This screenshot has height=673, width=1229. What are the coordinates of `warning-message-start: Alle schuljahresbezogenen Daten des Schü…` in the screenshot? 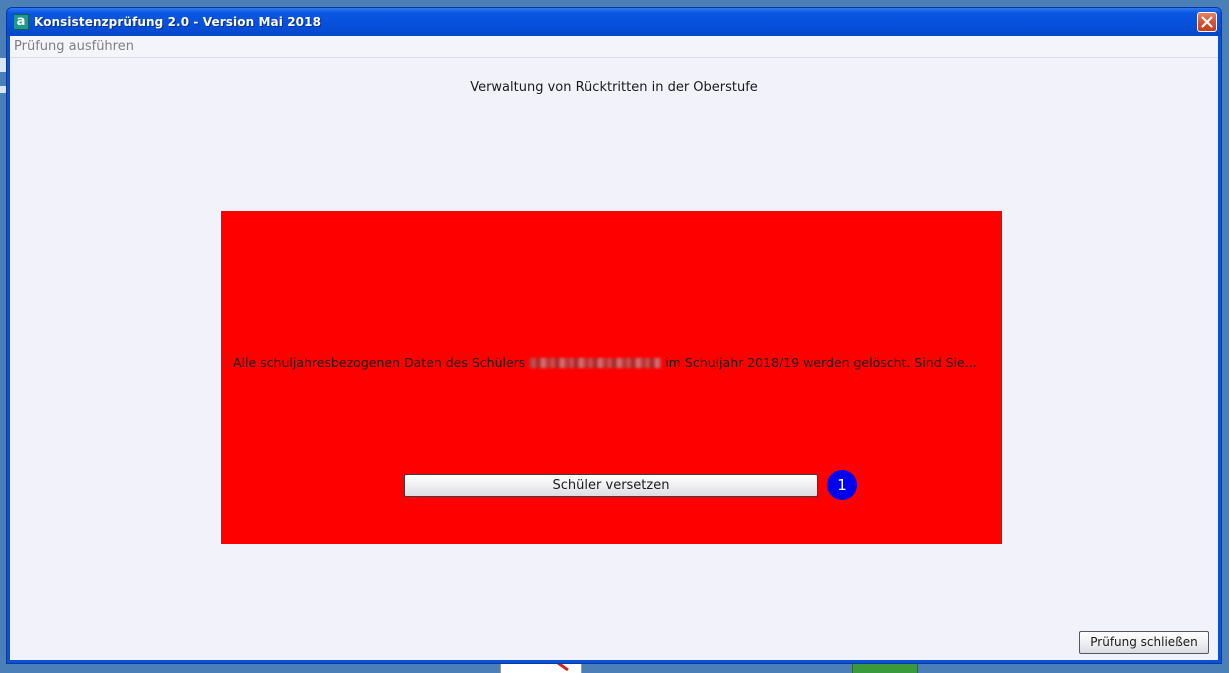 It's located at (379, 362).